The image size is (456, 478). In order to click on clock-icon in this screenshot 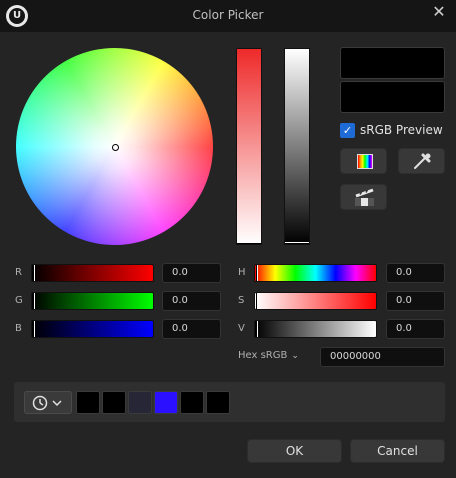, I will do `click(47, 403)`.